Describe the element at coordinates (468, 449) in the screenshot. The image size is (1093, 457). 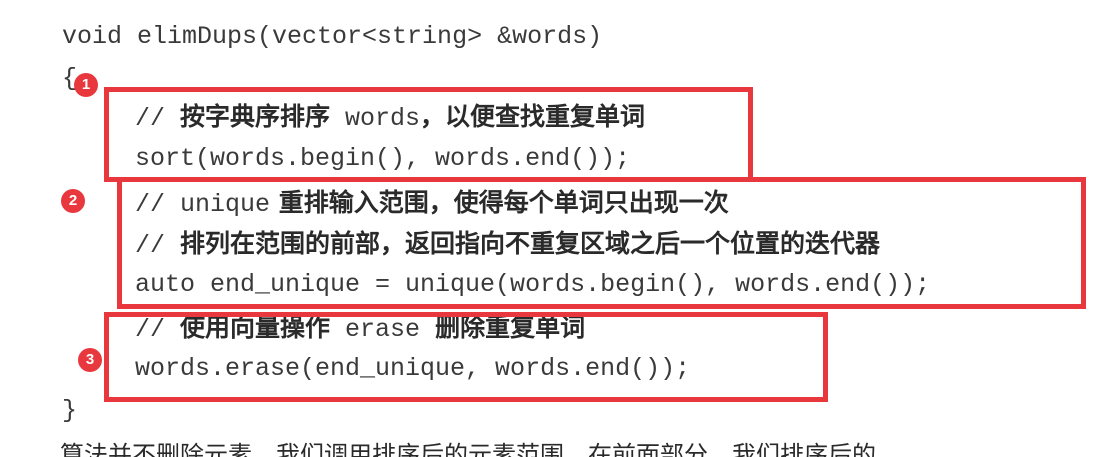
I see `paragraph-partial: 算法并不删除元素。我们调用排序后的元素范围，在前面部分，我们排序后的` at that location.